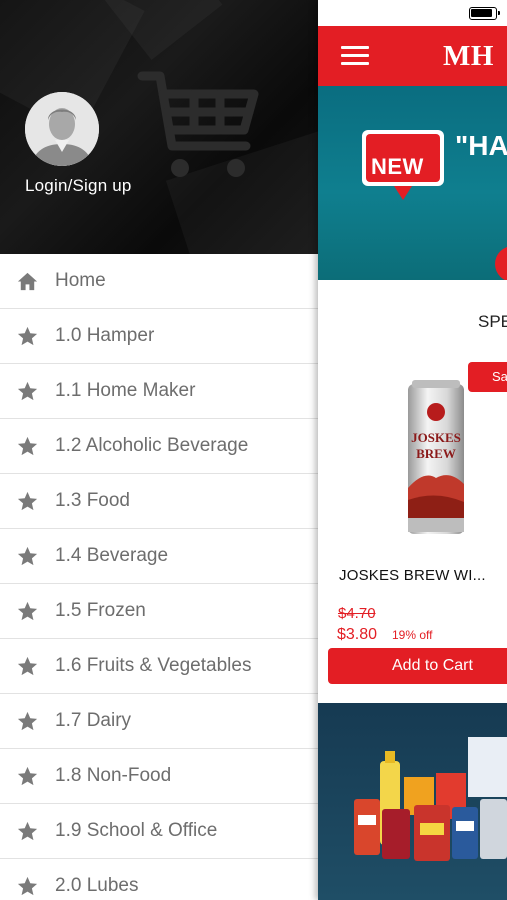 This screenshot has height=900, width=507. What do you see at coordinates (93, 720) in the screenshot?
I see `menu-item-label: 1.7 Dairy` at bounding box center [93, 720].